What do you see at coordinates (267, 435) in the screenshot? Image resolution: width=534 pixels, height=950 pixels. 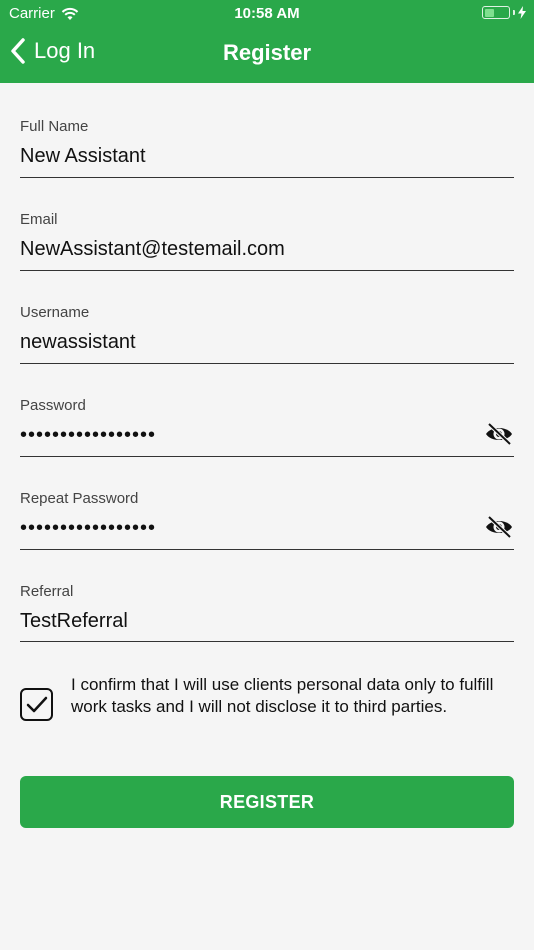 I see `password-input: •••••••••••••••••` at bounding box center [267, 435].